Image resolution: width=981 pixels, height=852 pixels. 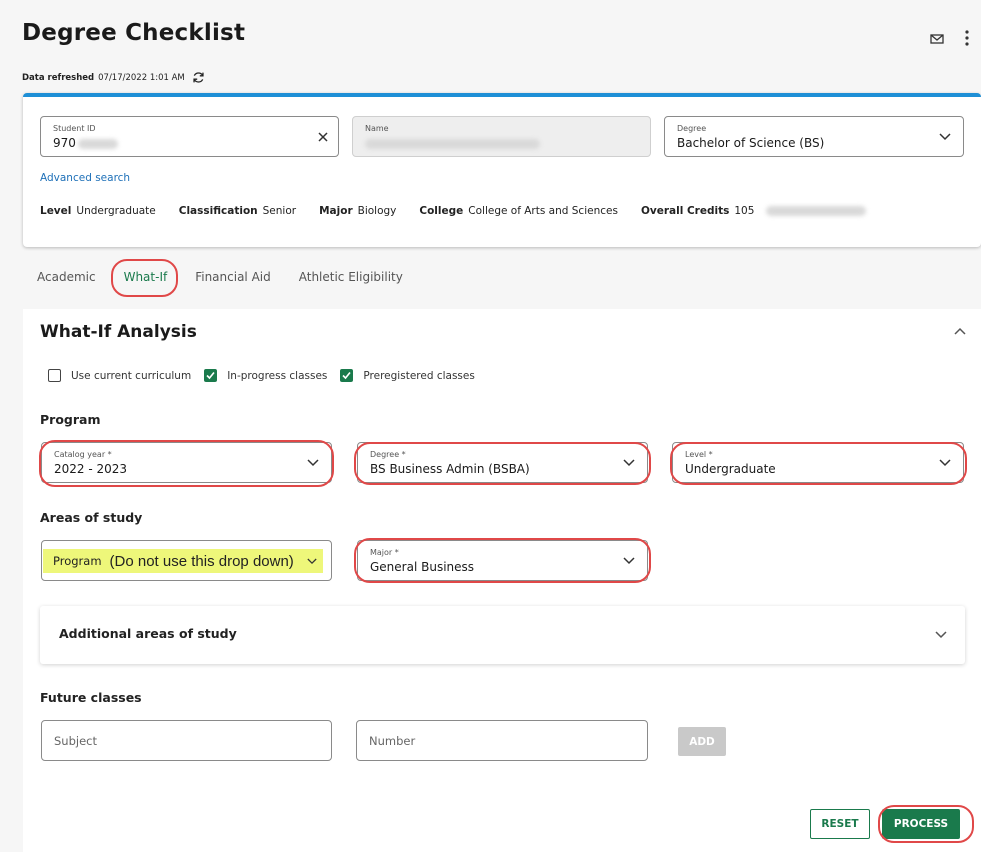 What do you see at coordinates (377, 128) in the screenshot?
I see `name-label: Name` at bounding box center [377, 128].